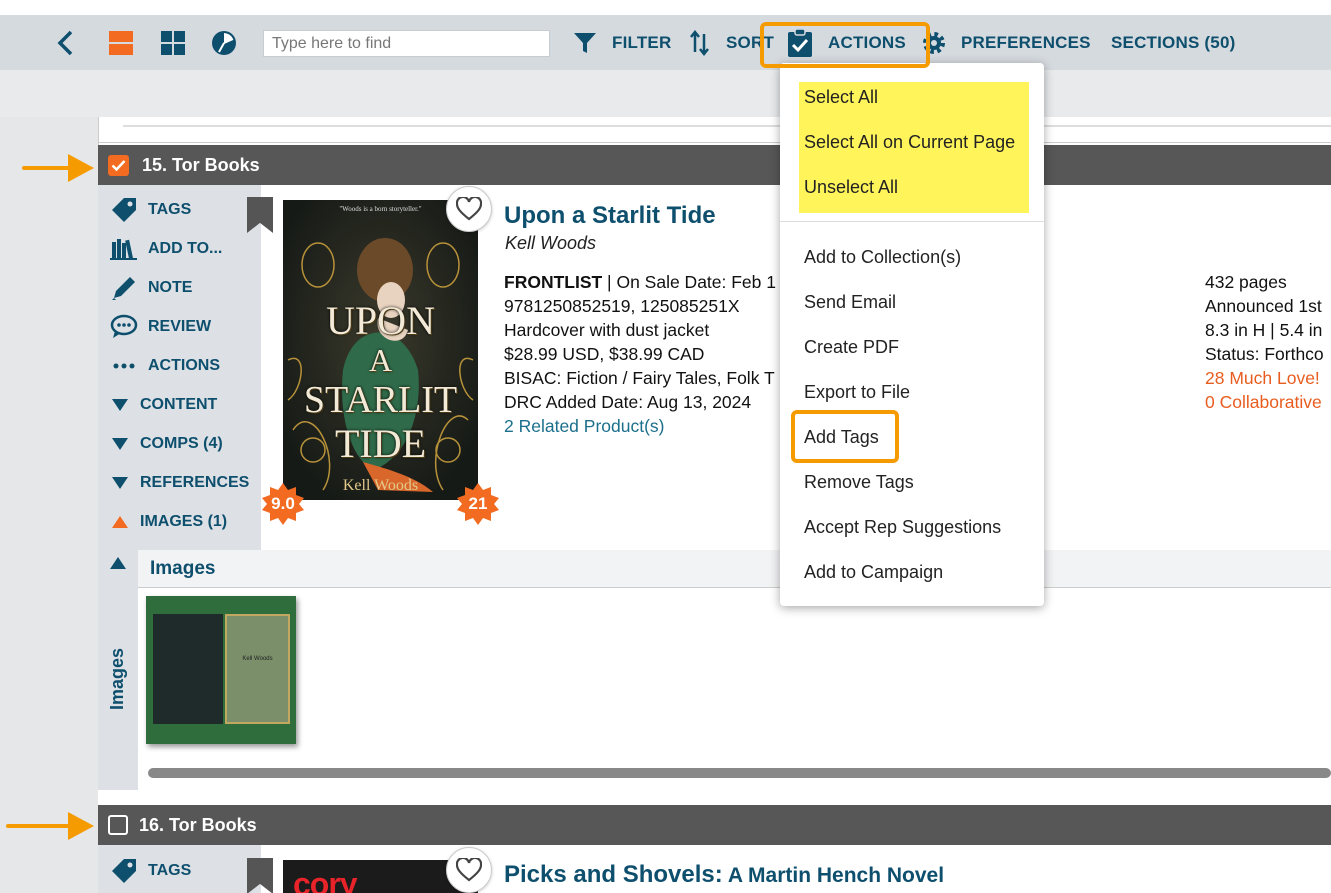 This screenshot has height=893, width=1331. I want to click on drc-date: DRC Added Date: Aug 13, 2024, so click(628, 402).